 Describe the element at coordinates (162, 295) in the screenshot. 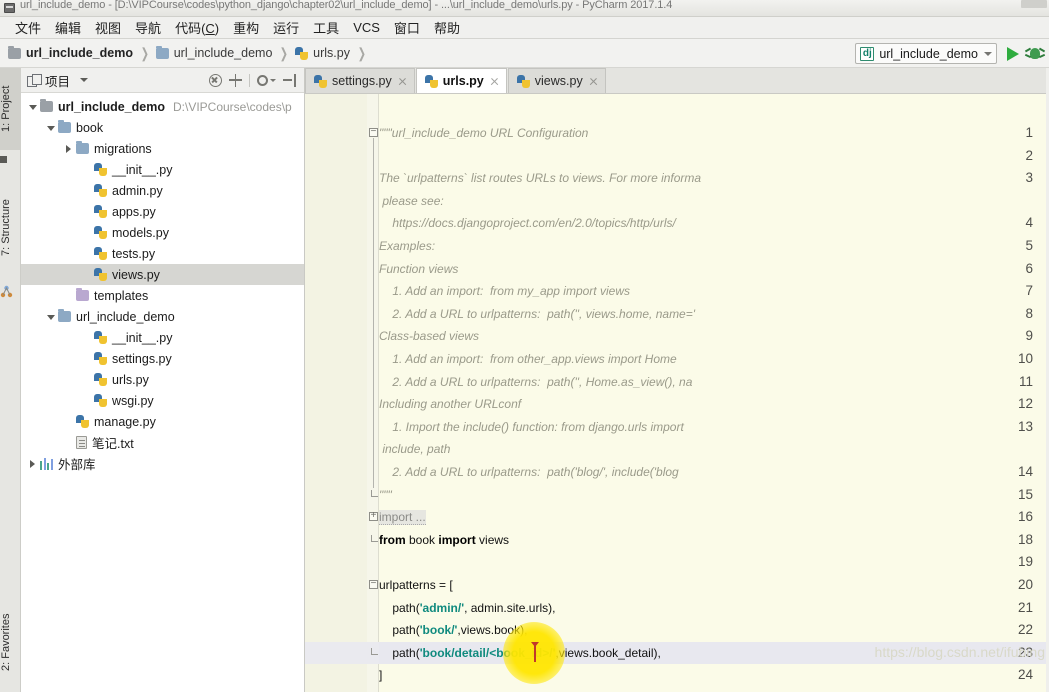

I see `tree-row: templates` at that location.